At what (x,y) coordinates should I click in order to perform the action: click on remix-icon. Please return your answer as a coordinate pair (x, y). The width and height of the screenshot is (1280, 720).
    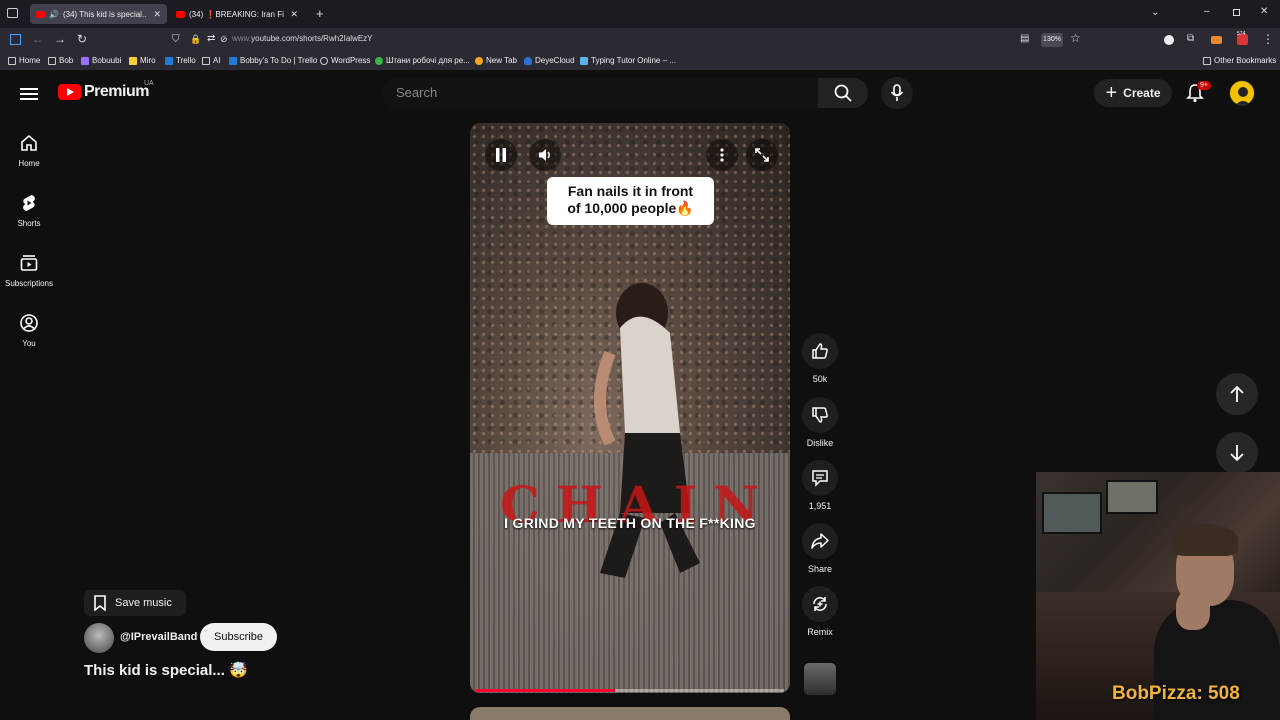
    Looking at the image, I should click on (820, 604).